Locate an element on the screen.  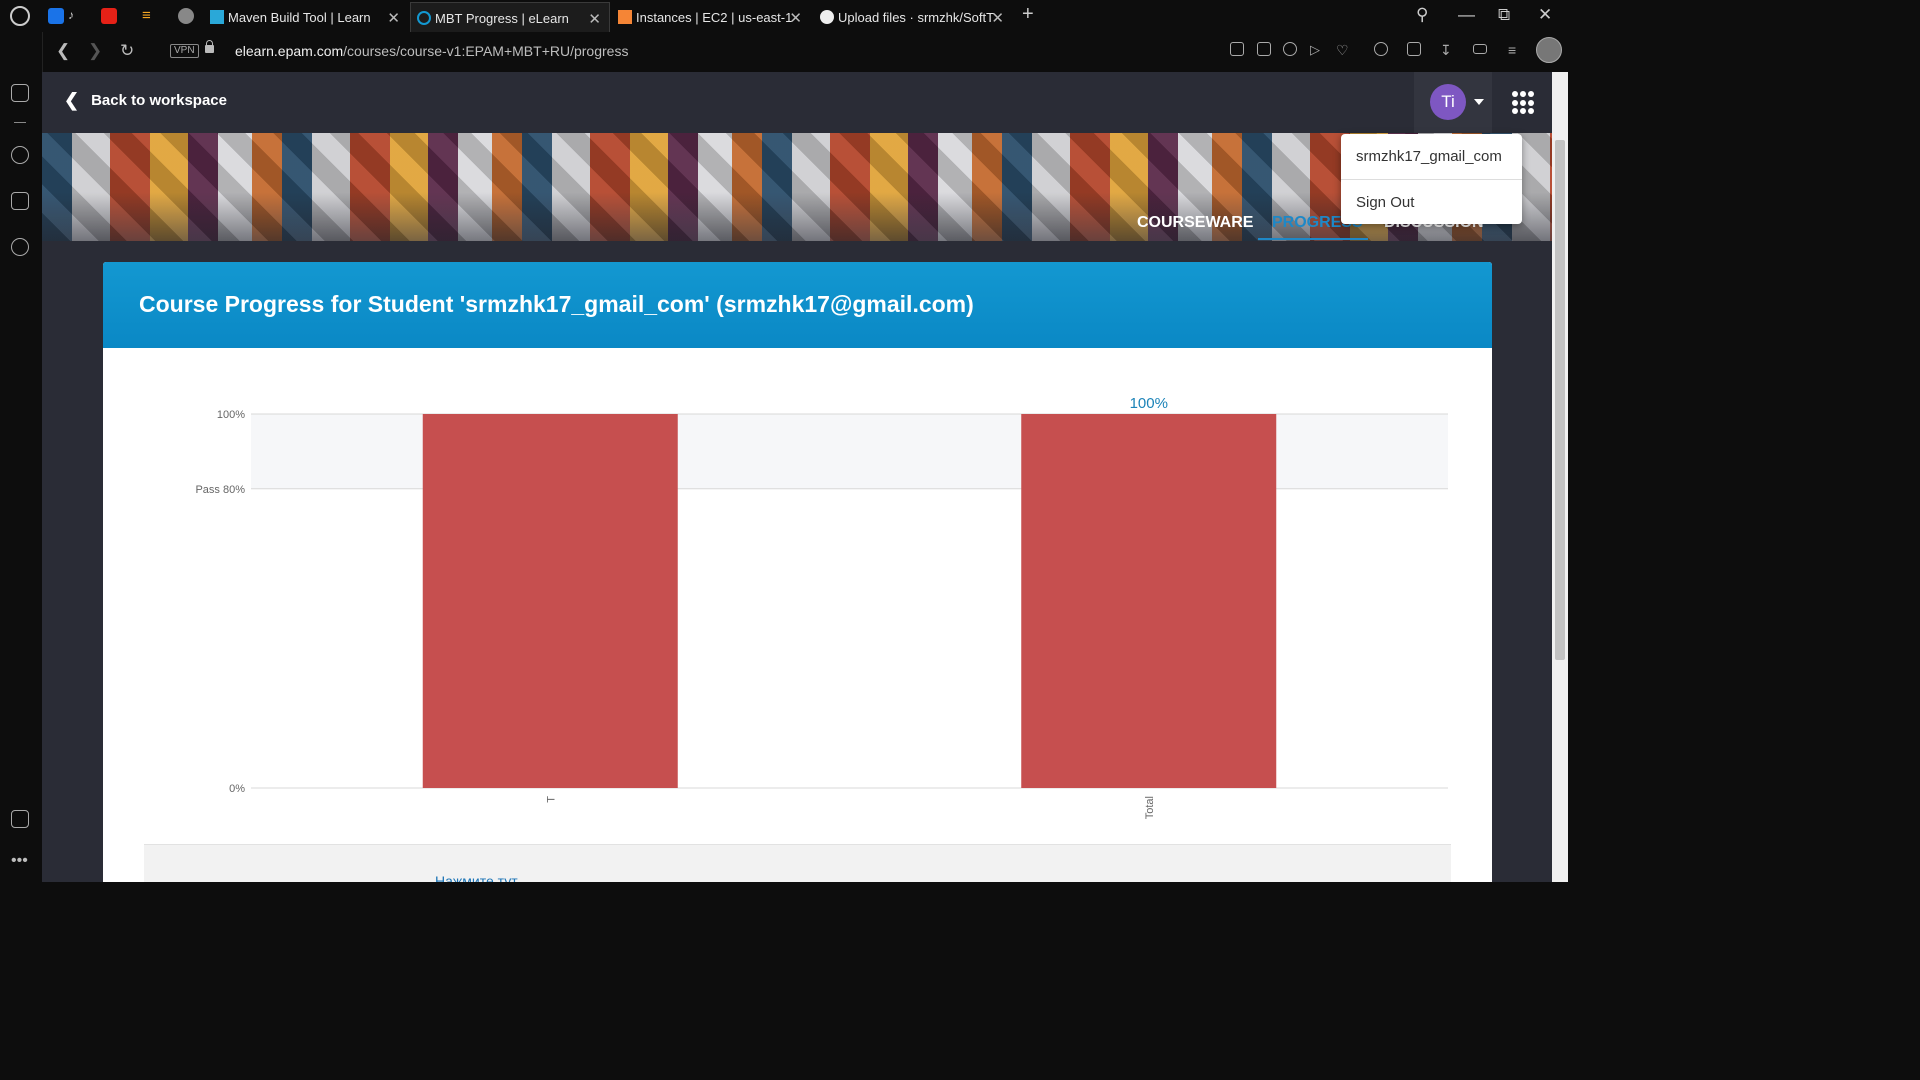
elearn-icon is located at coordinates (424, 18).